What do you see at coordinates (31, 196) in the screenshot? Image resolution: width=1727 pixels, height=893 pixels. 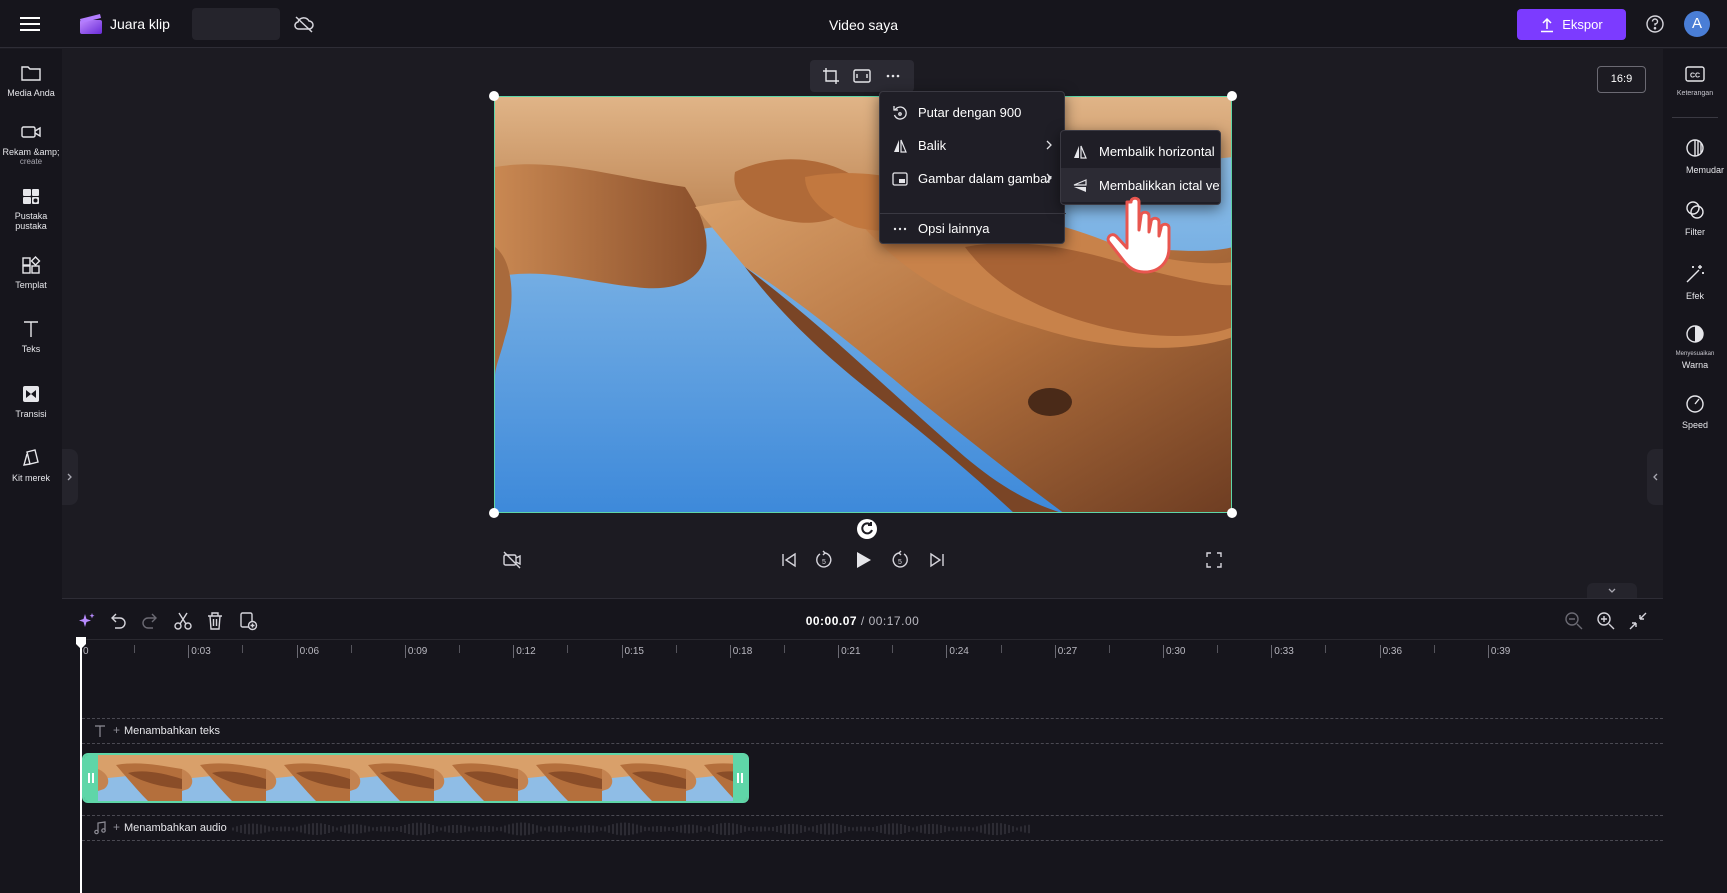 I see `content-library-icon` at bounding box center [31, 196].